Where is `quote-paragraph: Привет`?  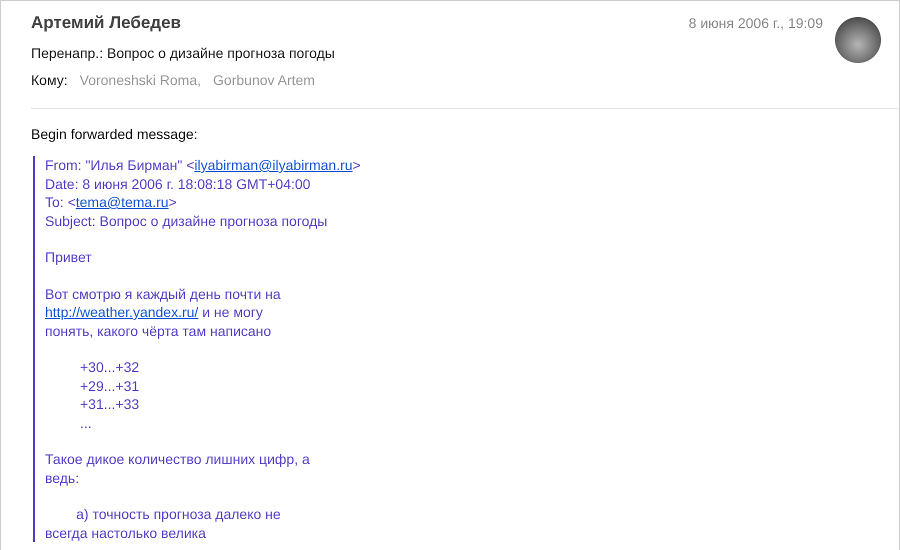
quote-paragraph: Привет is located at coordinates (69, 257).